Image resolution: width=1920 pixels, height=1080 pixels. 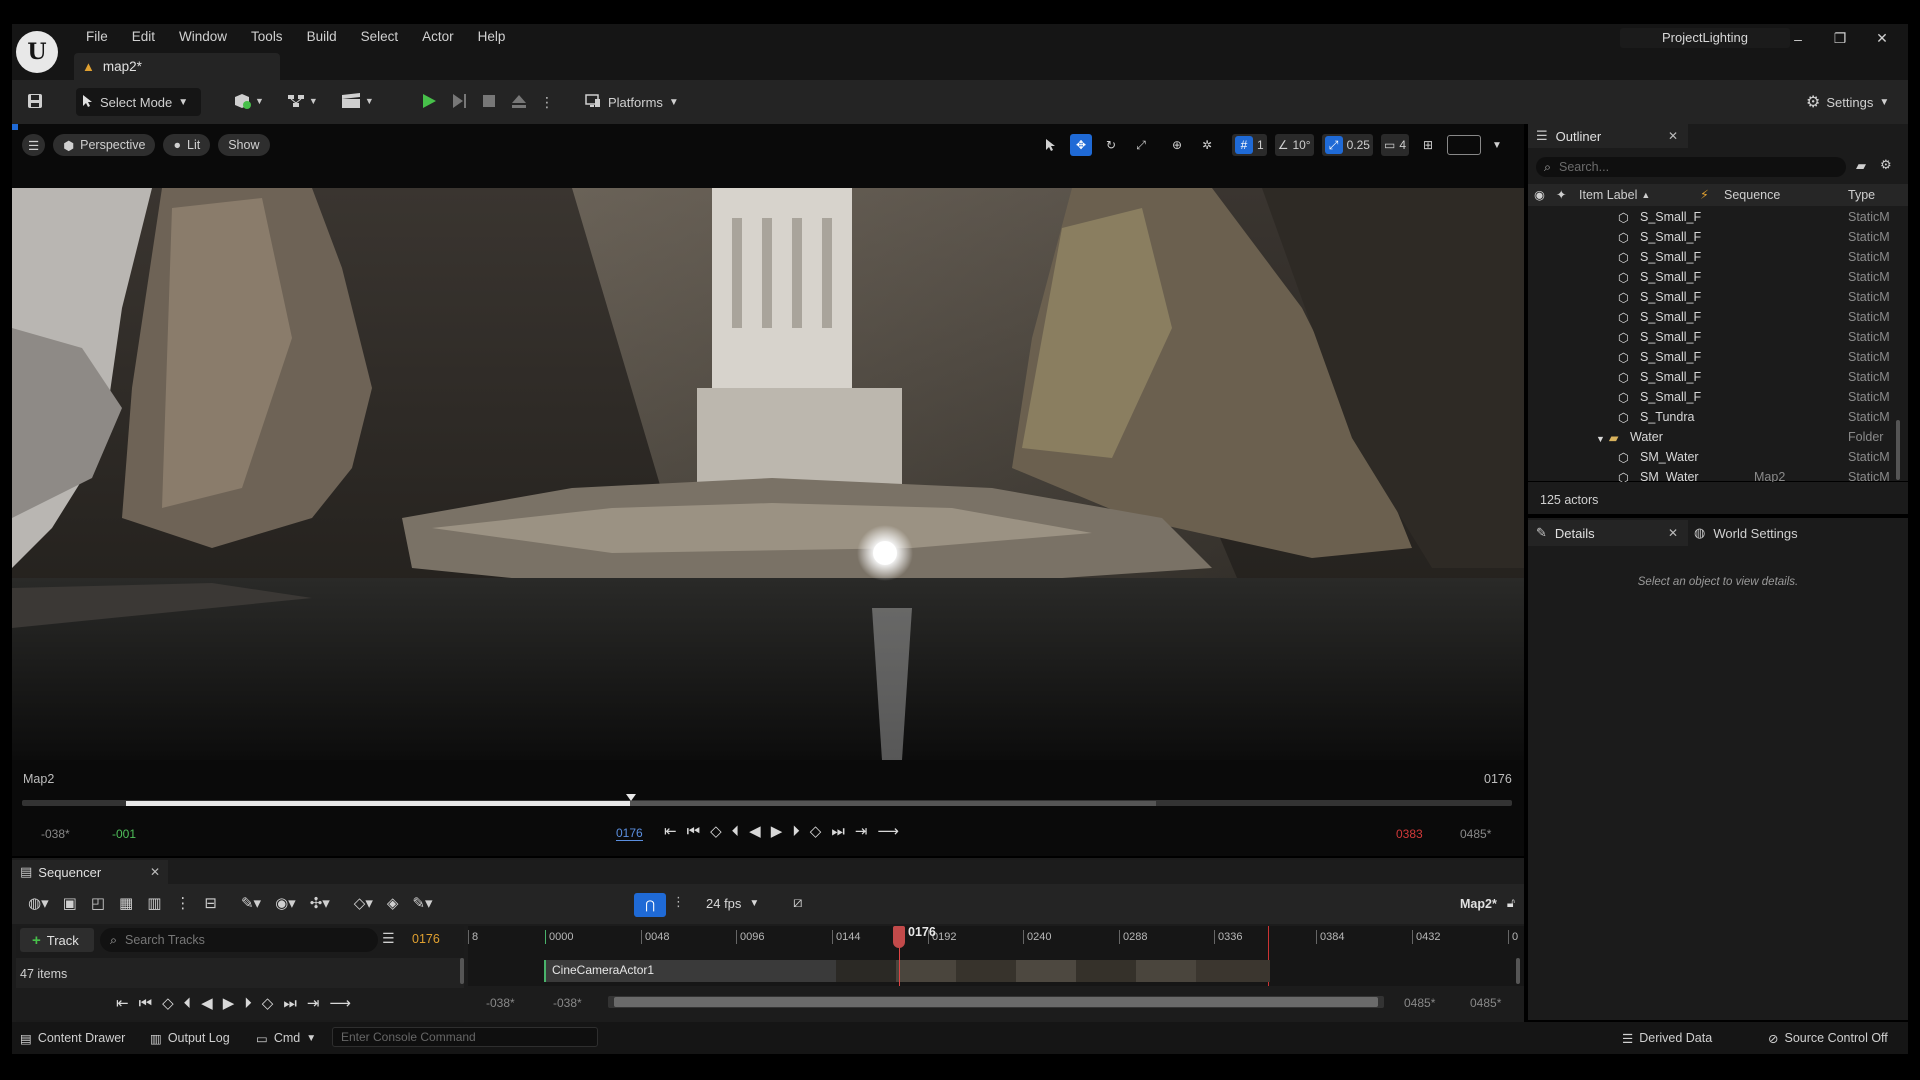 What do you see at coordinates (1828, 1038) in the screenshot?
I see `source-control-button: ⊘ Source Control Off` at bounding box center [1828, 1038].